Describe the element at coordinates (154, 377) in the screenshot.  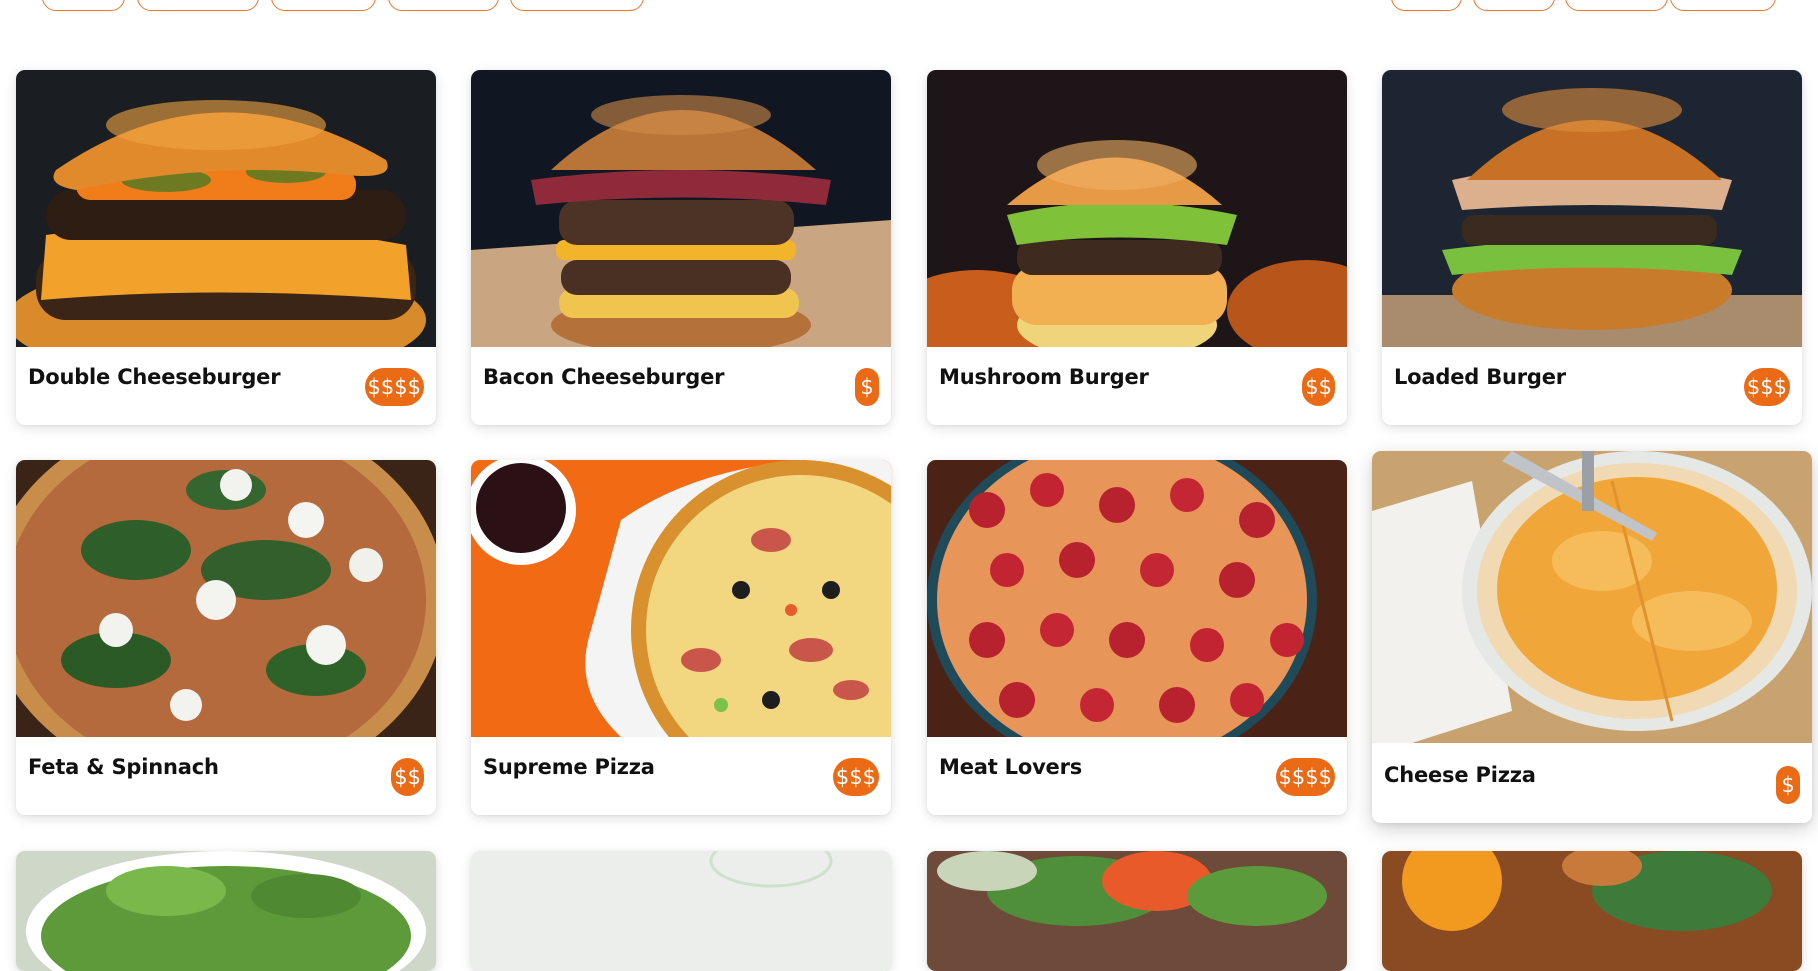
I see `item-name: Double Cheeseburger` at that location.